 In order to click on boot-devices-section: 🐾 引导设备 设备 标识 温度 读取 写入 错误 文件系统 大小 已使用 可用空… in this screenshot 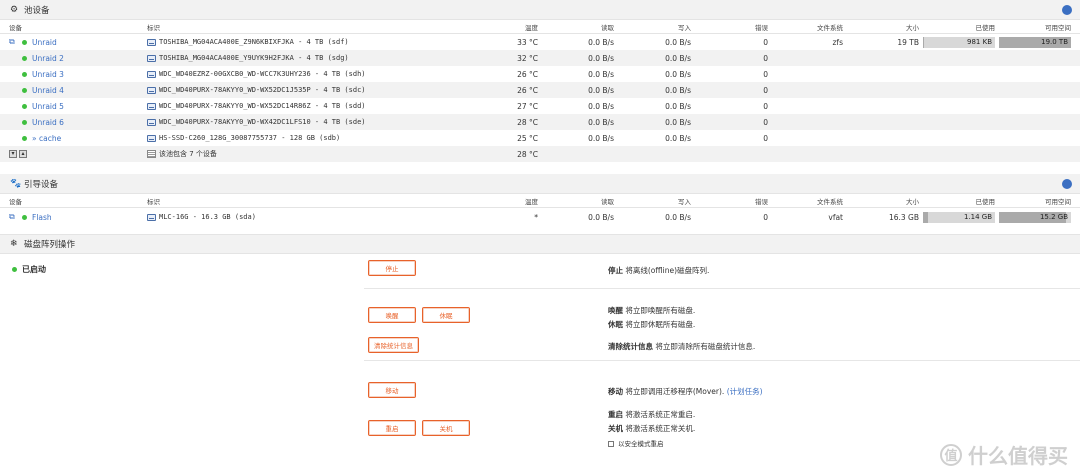, I will do `click(540, 200)`.